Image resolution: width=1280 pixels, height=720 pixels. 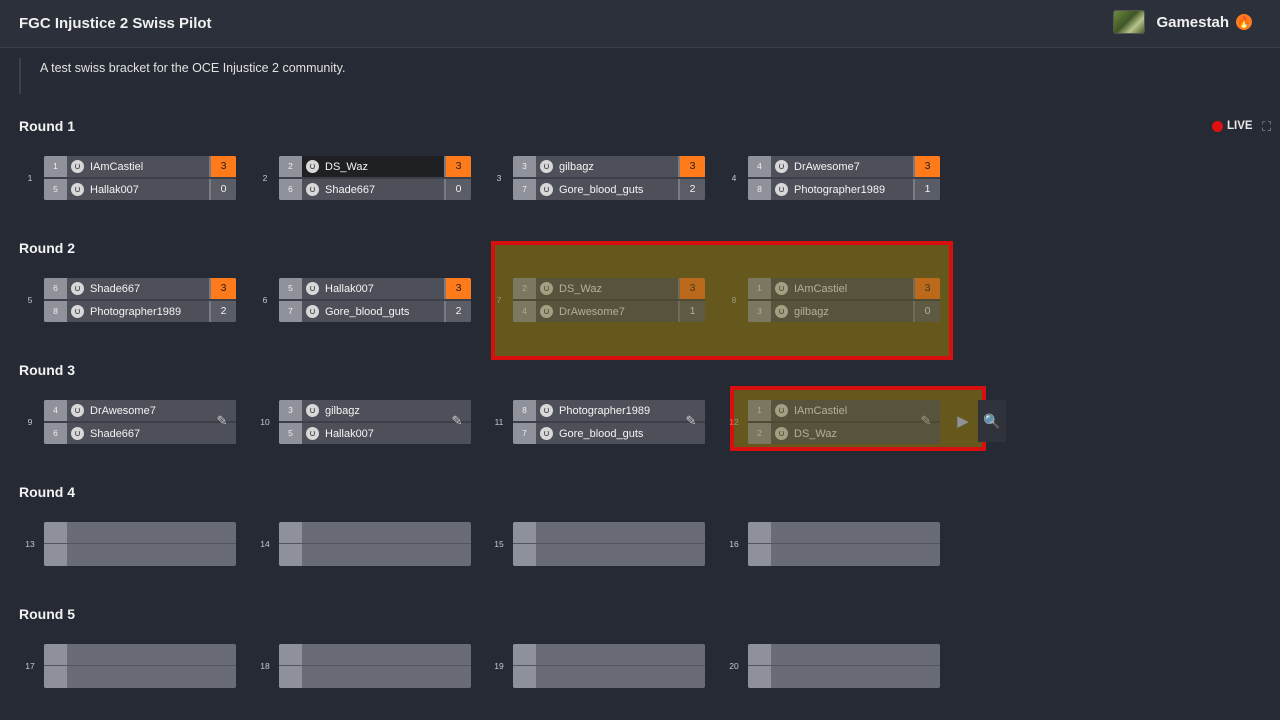 I want to click on player-row: 1 IAmCastiel, so click(x=844, y=410).